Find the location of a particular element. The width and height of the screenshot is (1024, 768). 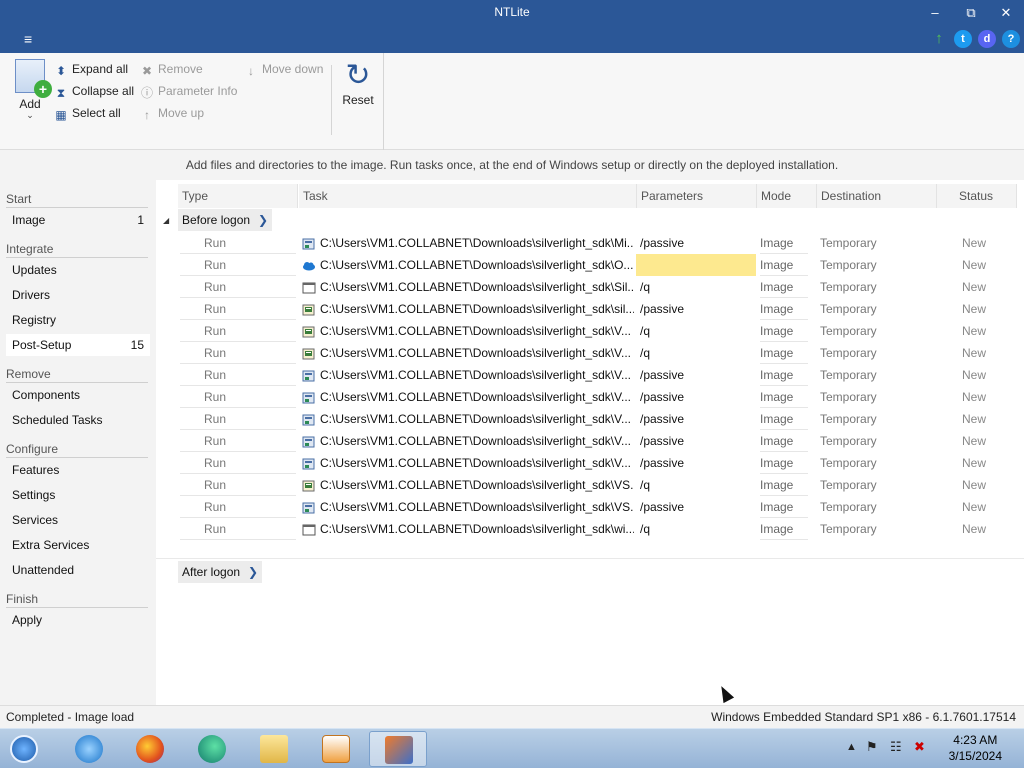

collapse-triangle-icon: ◢ is located at coordinates (166, 220).